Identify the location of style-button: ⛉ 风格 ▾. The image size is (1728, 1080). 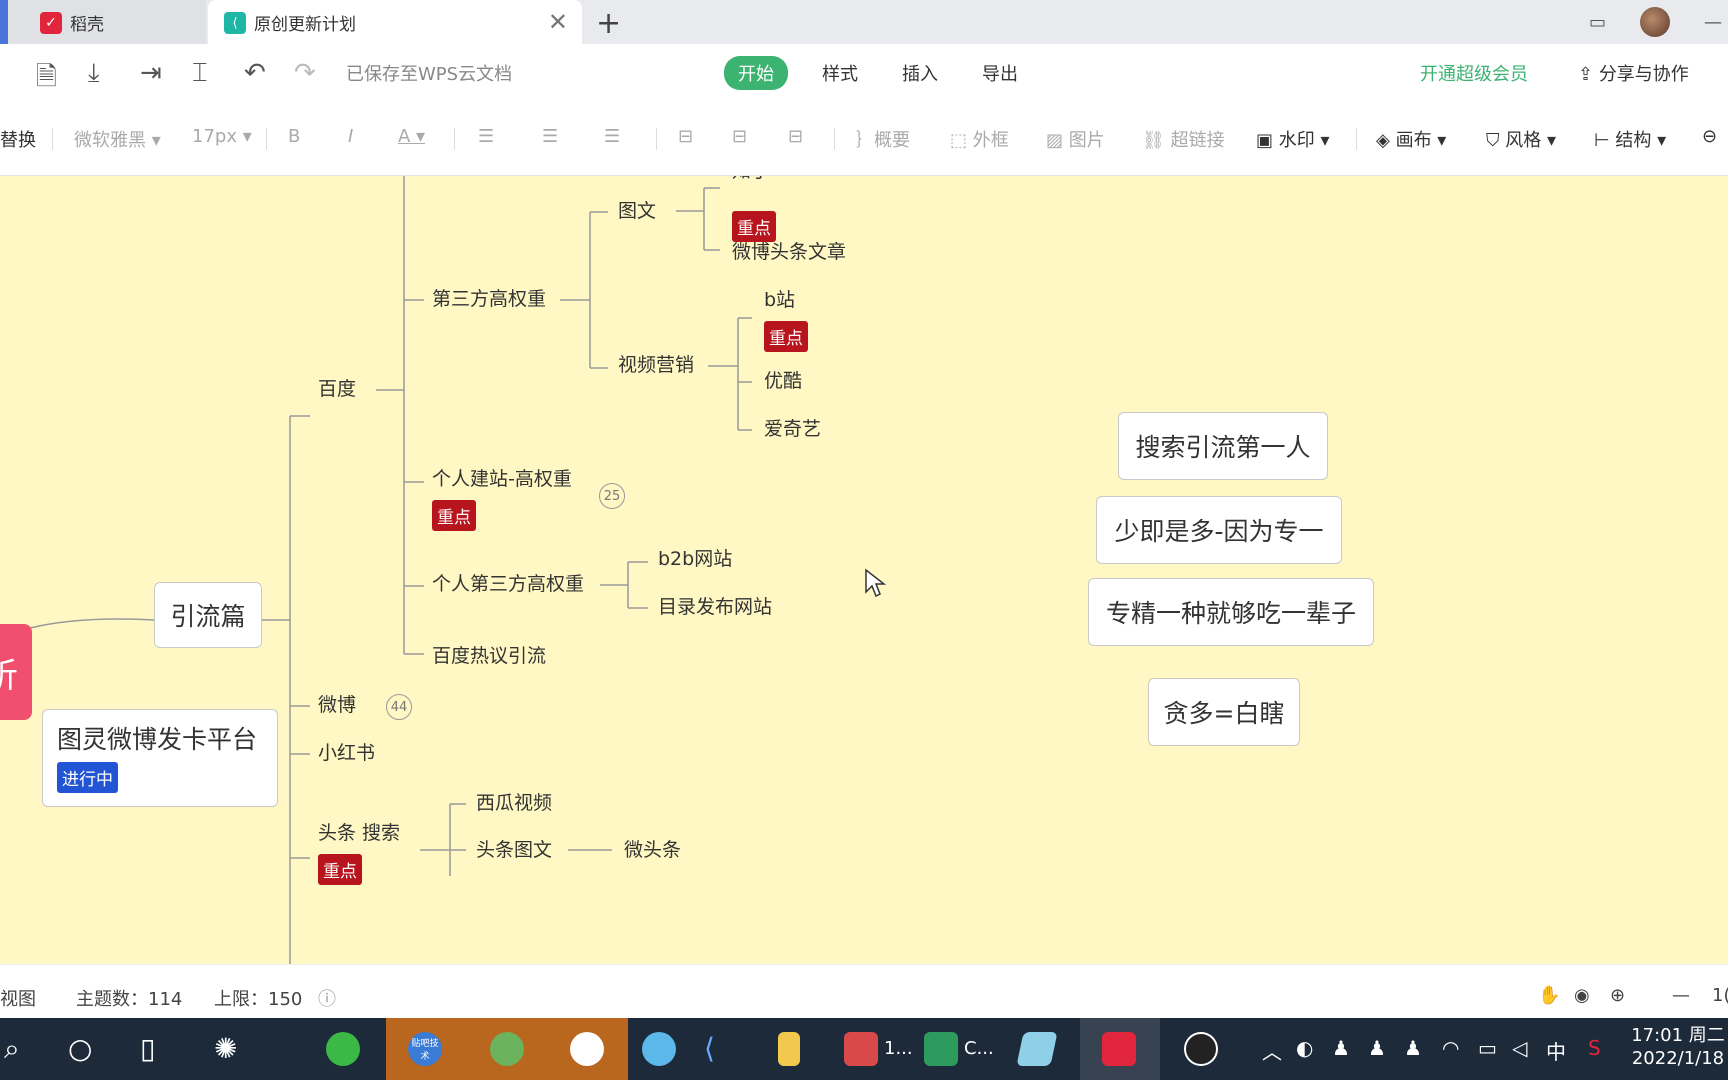
(1521, 139).